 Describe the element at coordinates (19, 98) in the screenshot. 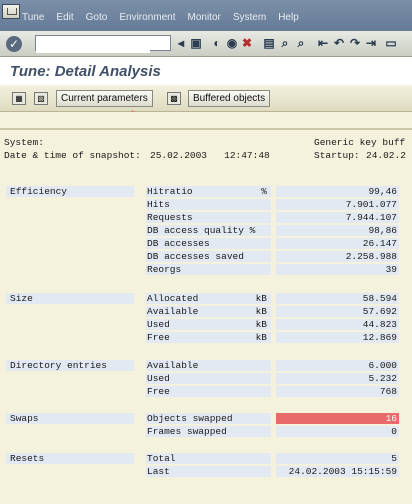

I see `refresh-icon: ▦` at that location.